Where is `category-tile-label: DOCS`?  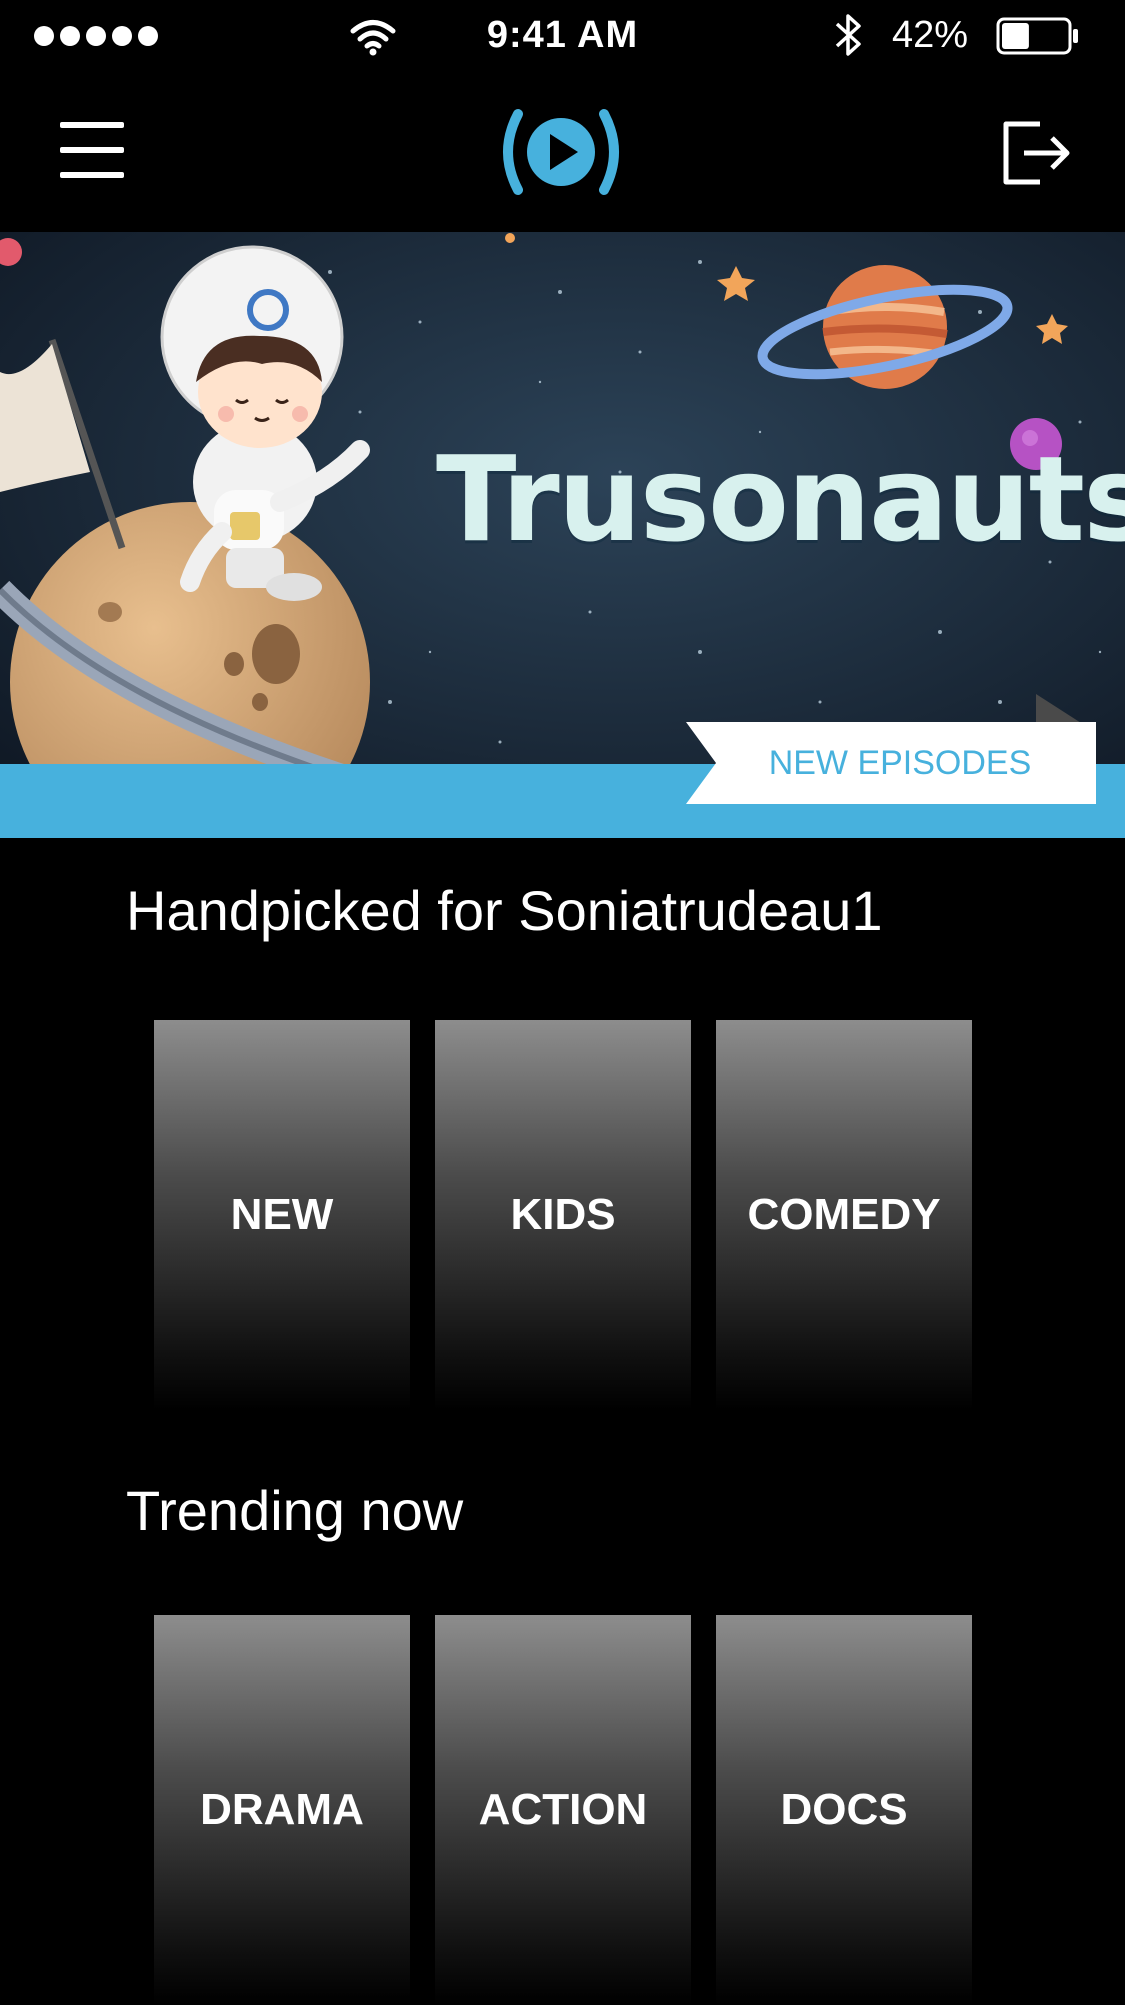
category-tile-label: DOCS is located at coordinates (844, 1809).